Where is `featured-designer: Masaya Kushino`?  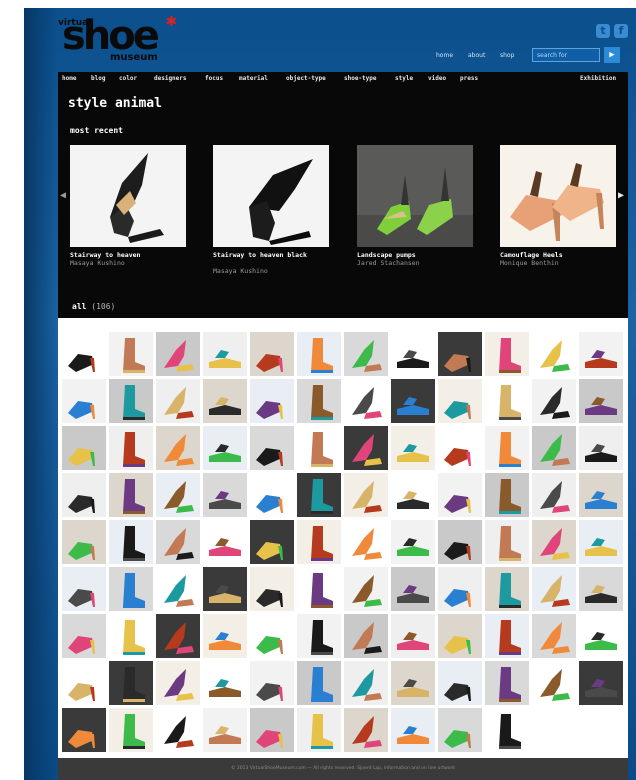 featured-designer: Masaya Kushino is located at coordinates (240, 271).